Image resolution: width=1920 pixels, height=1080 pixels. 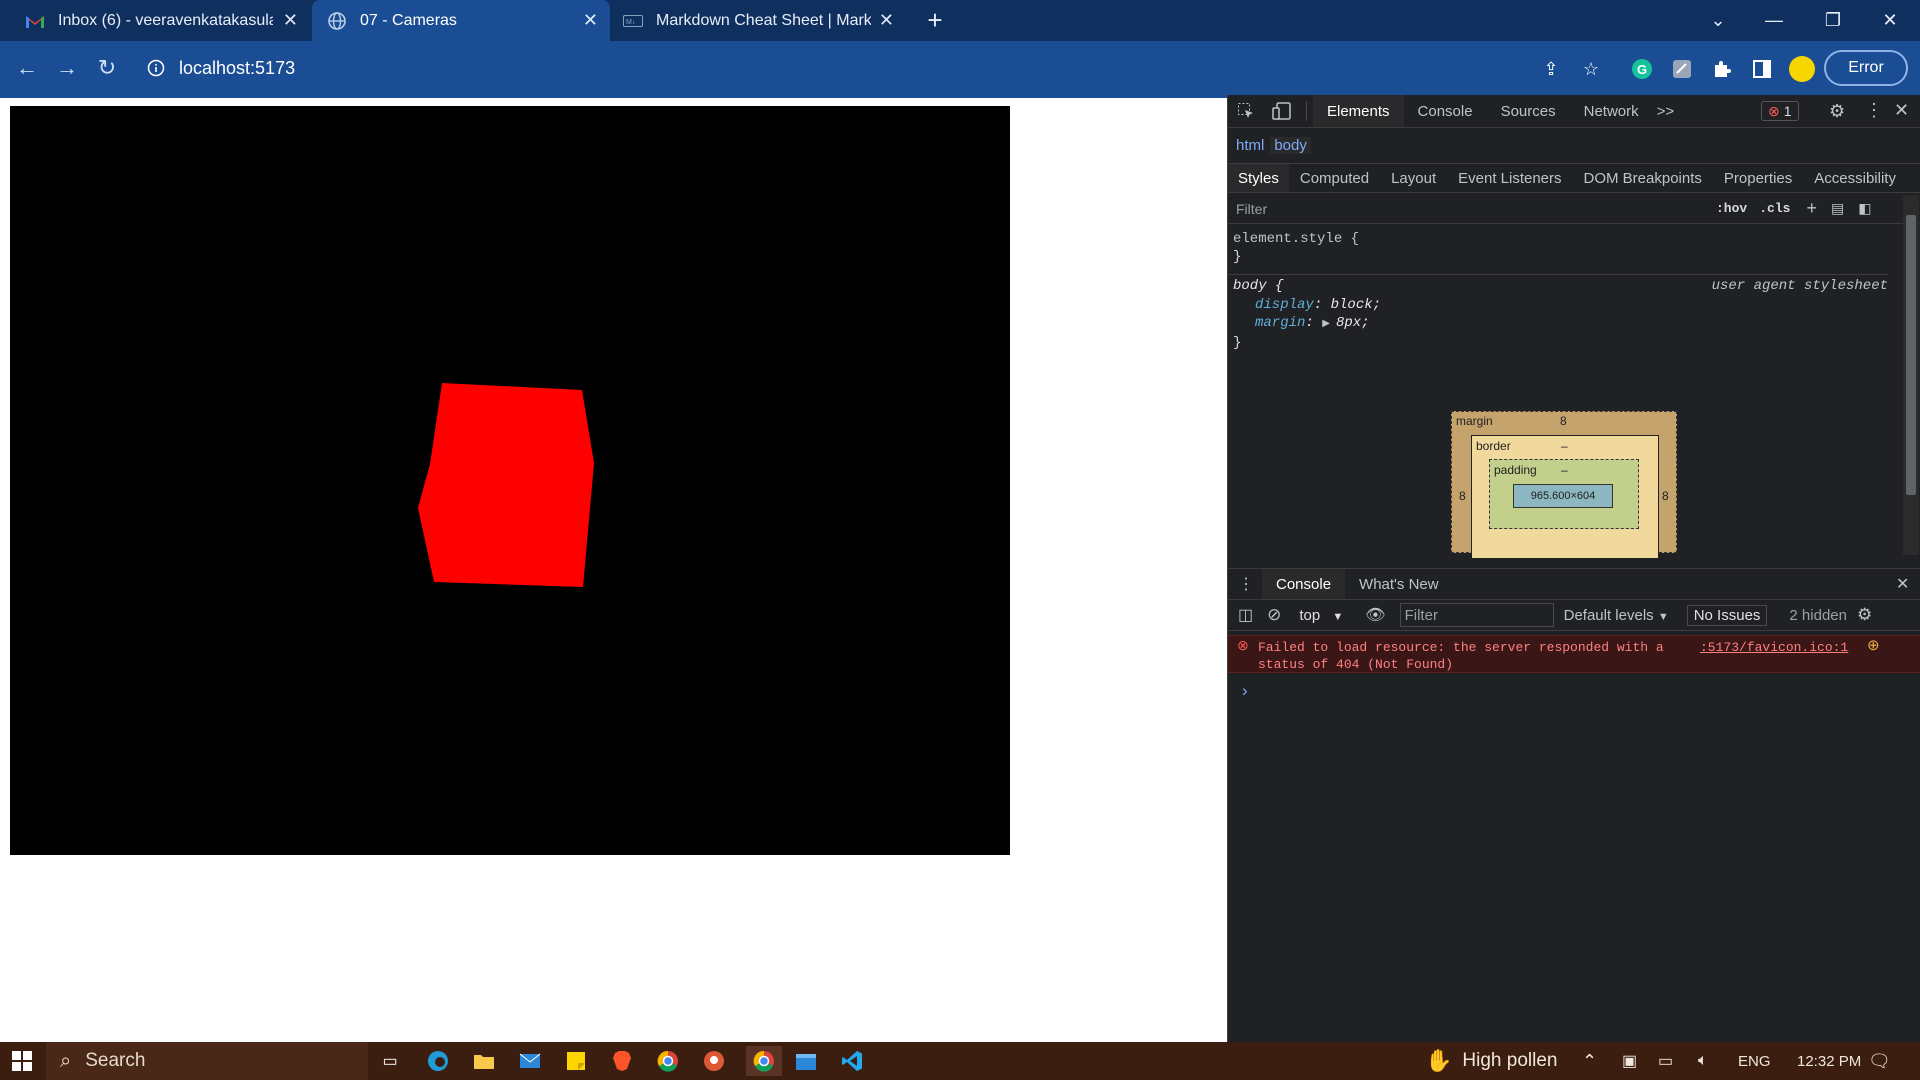 I want to click on back-icon: ←, so click(x=27, y=68).